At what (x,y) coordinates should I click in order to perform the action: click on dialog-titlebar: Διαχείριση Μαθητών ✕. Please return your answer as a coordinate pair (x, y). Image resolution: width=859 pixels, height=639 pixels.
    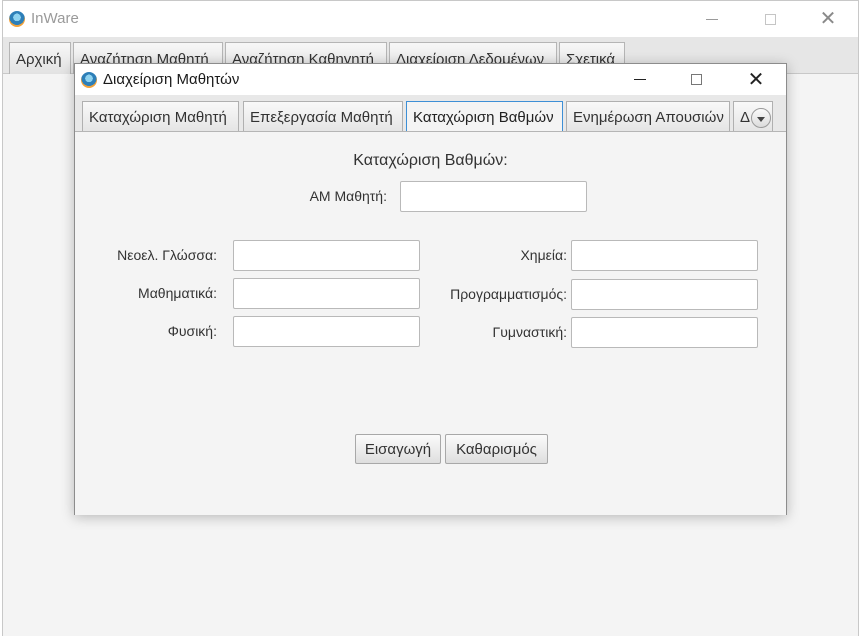
    Looking at the image, I should click on (430, 79).